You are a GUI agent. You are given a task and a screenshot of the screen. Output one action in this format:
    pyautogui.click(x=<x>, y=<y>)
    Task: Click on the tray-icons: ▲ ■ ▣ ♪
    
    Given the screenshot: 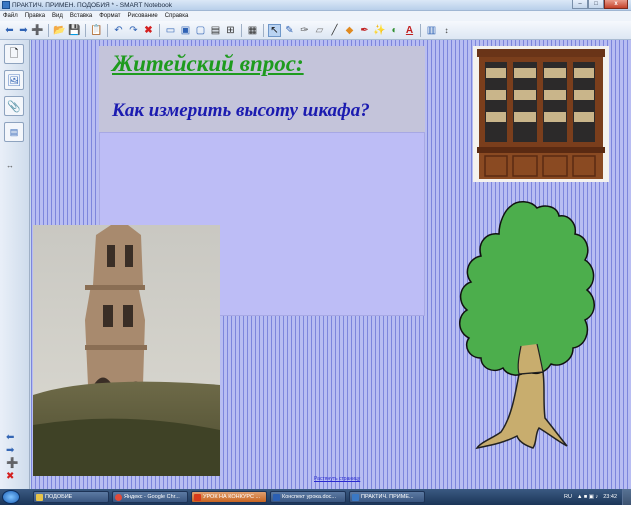 What is the action you would take?
    pyautogui.click(x=587, y=497)
    